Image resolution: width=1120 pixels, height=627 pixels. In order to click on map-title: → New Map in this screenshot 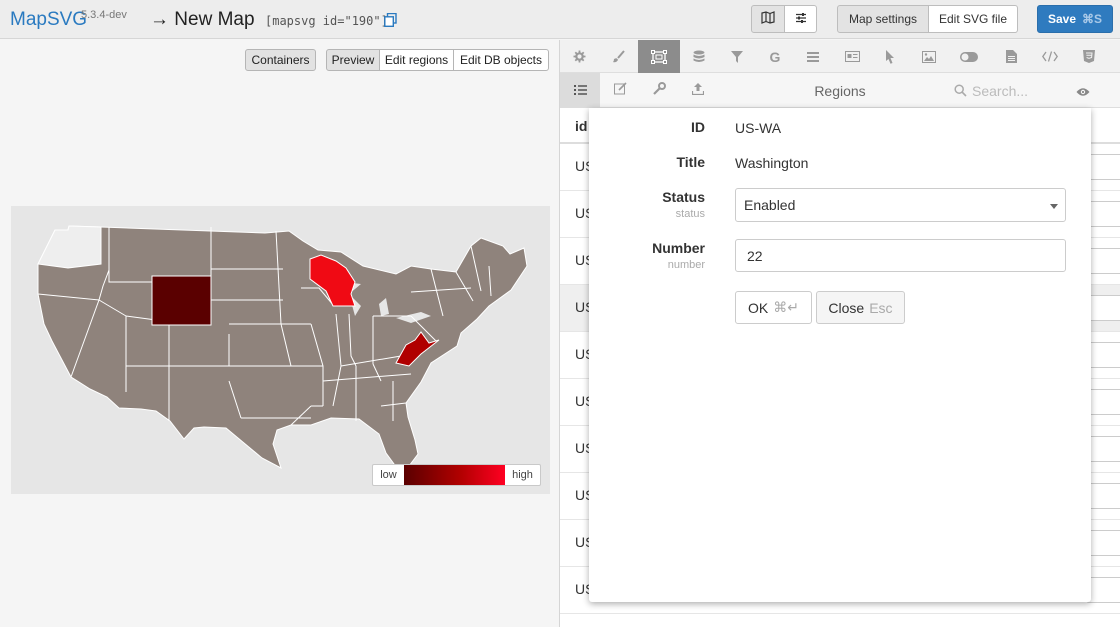, I will do `click(202, 19)`.